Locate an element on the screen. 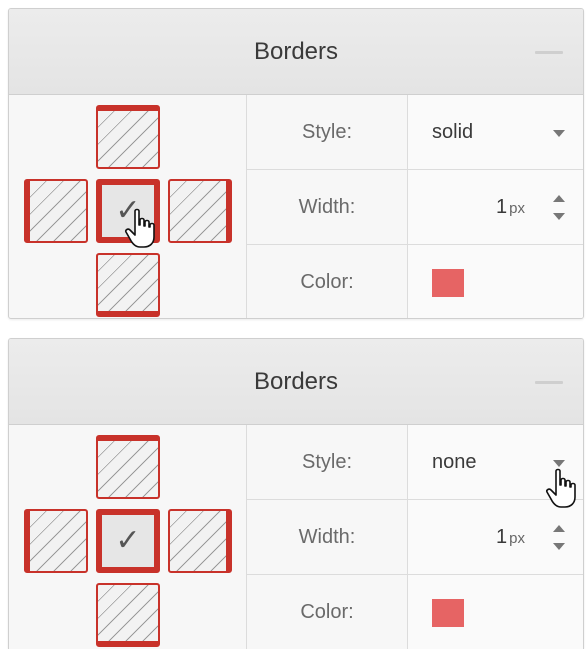  style-row: Style: solid is located at coordinates (415, 132).